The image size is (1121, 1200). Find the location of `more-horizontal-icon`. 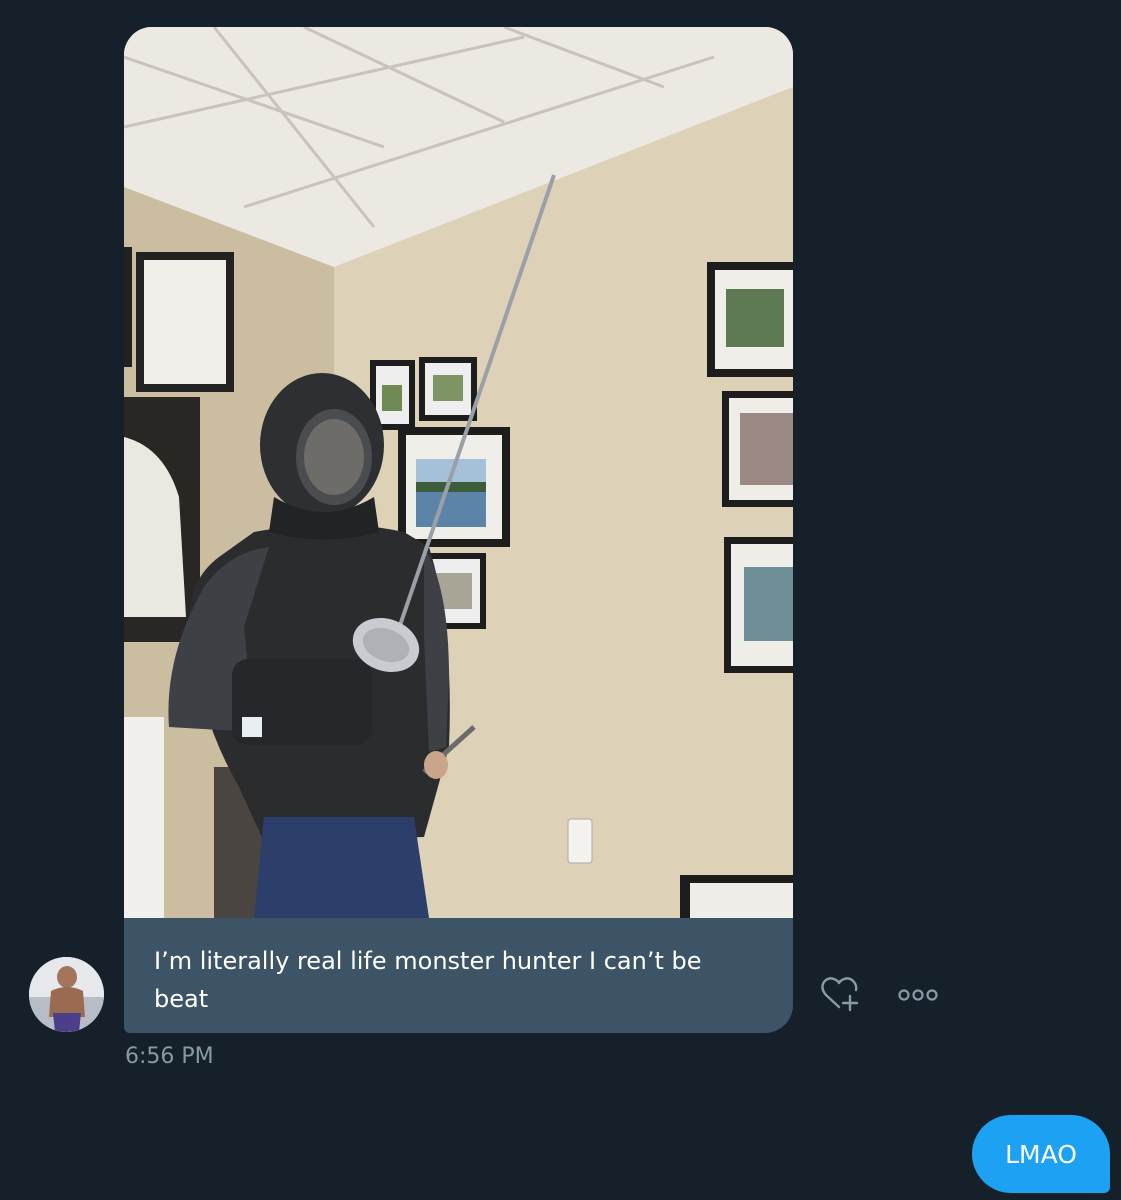

more-horizontal-icon is located at coordinates (918, 996).